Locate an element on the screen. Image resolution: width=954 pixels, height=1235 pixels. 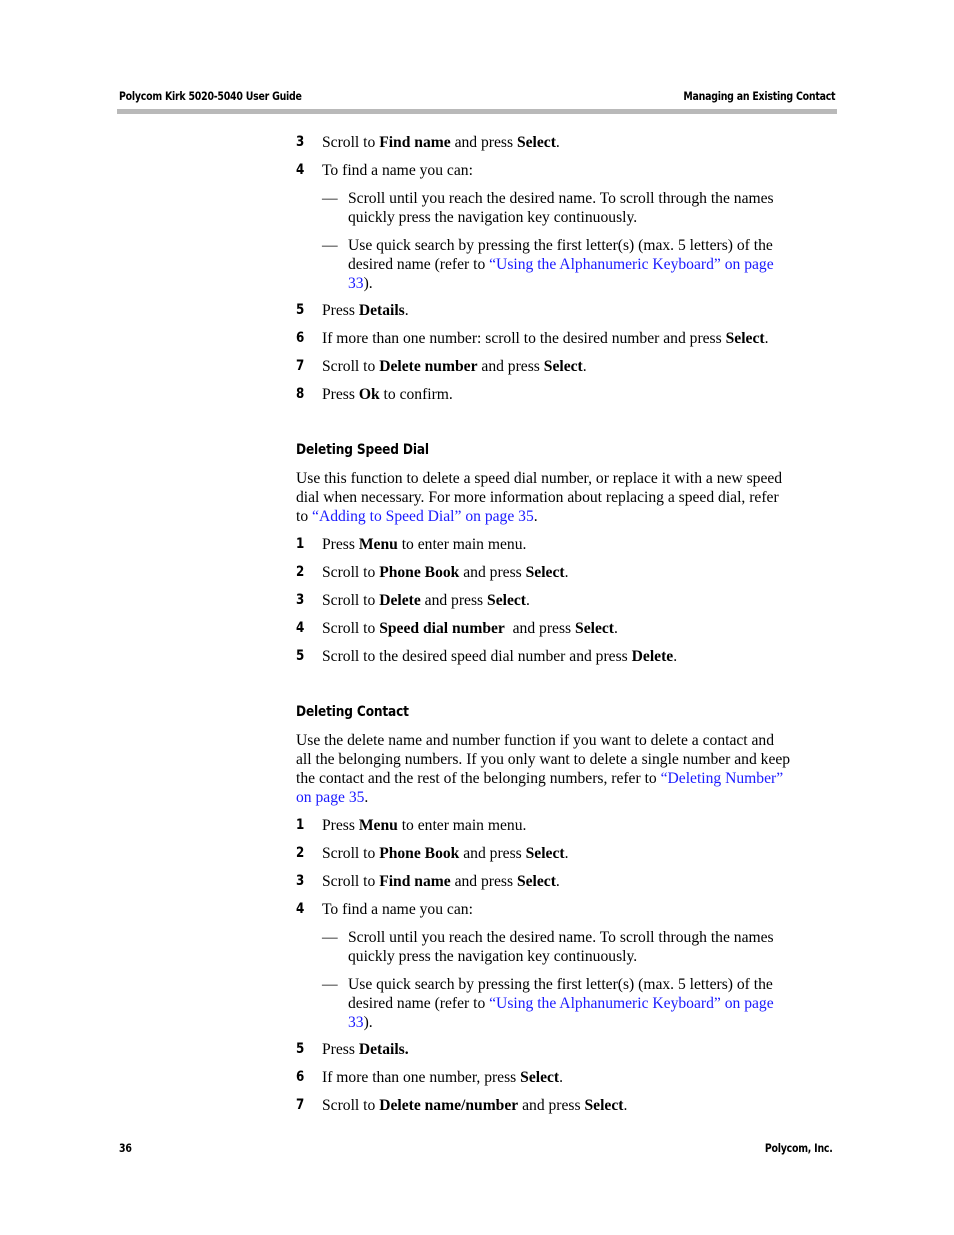
section-heading-deleting-contact: Deleting Contact is located at coordinates (352, 712).